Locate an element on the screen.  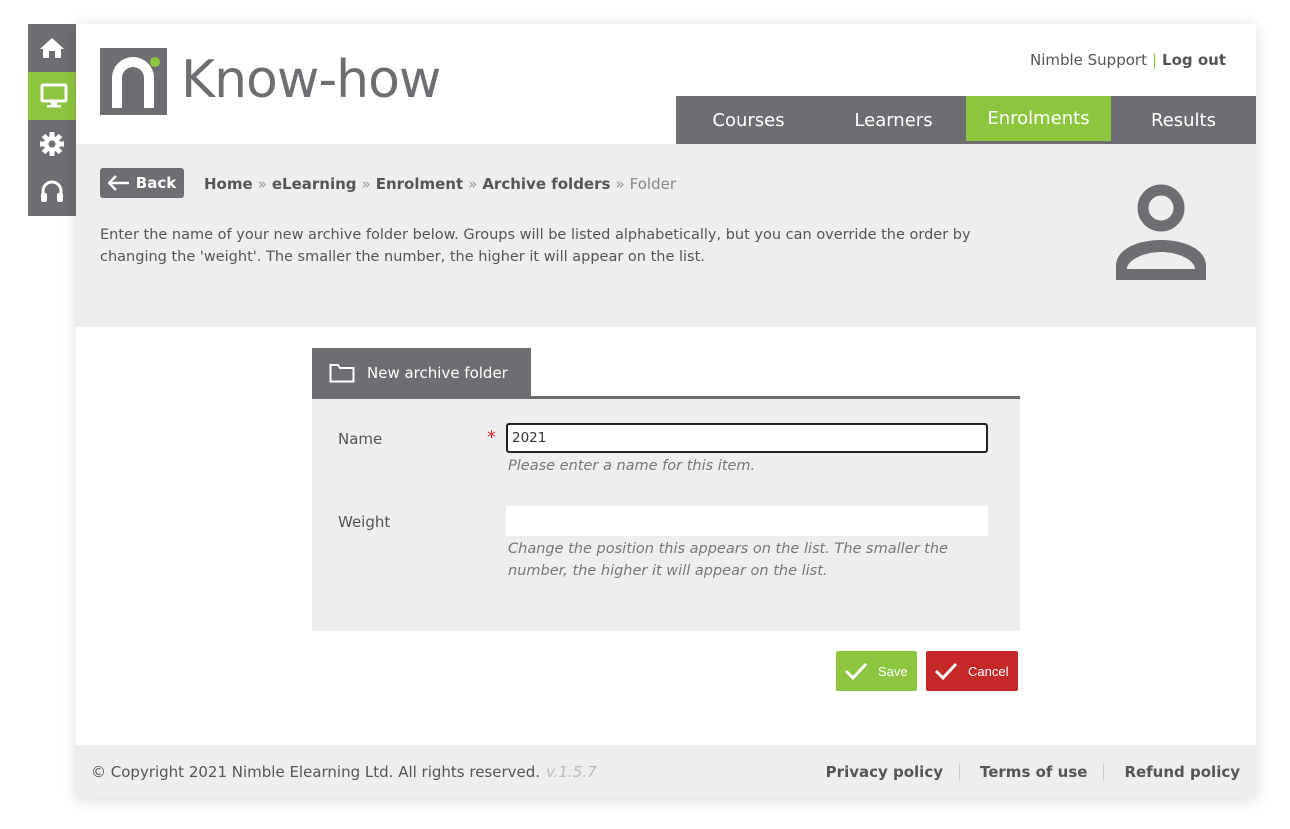
terms-of-use-link: Terms of use is located at coordinates (1033, 772).